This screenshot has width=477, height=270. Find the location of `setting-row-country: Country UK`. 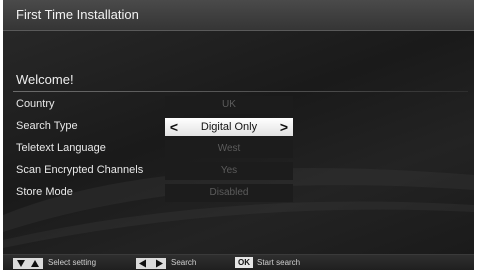

setting-row-country: Country UK is located at coordinates (238, 105).